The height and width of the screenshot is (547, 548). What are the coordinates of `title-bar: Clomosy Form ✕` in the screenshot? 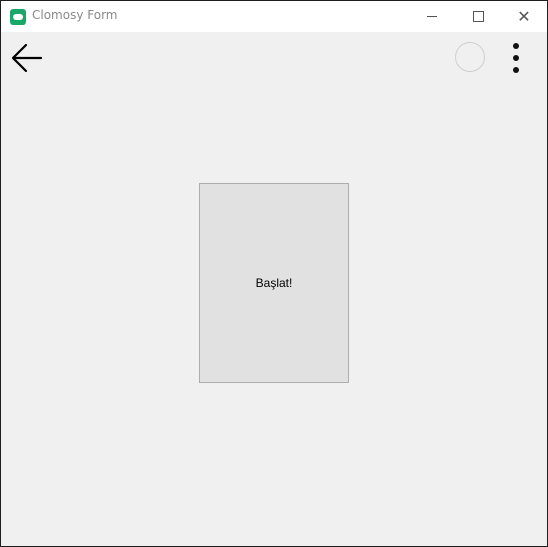 It's located at (274, 16).